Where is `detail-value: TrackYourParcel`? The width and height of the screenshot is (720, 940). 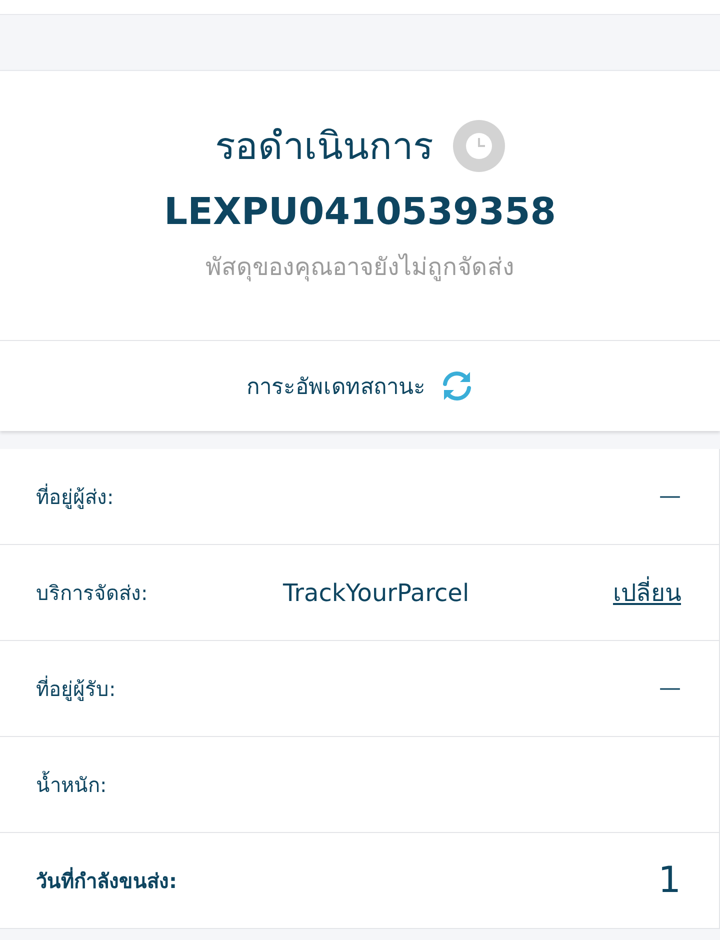 detail-value: TrackYourParcel is located at coordinates (376, 592).